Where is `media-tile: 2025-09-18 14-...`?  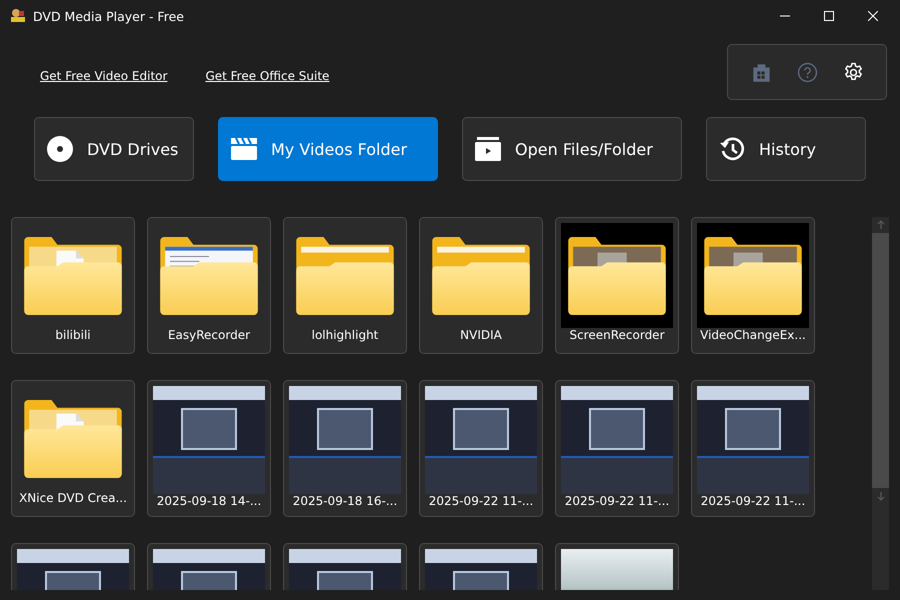
media-tile: 2025-09-18 14-... is located at coordinates (209, 448).